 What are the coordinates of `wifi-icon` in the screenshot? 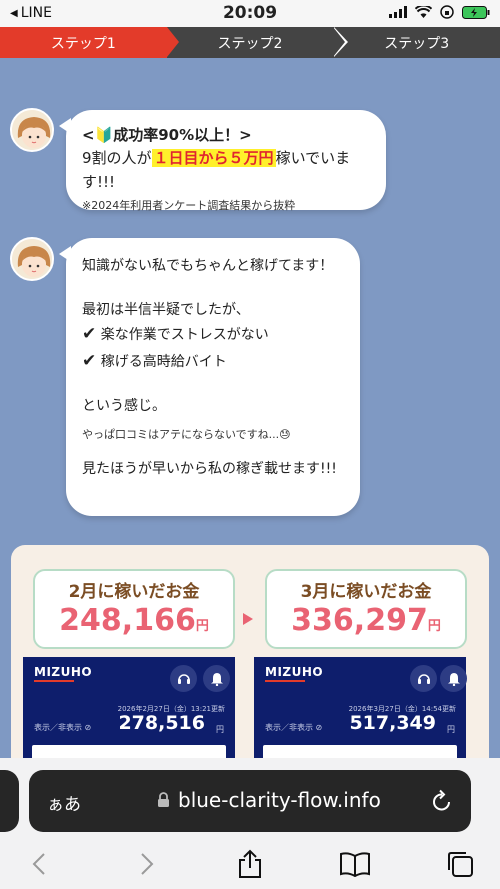 It's located at (423, 12).